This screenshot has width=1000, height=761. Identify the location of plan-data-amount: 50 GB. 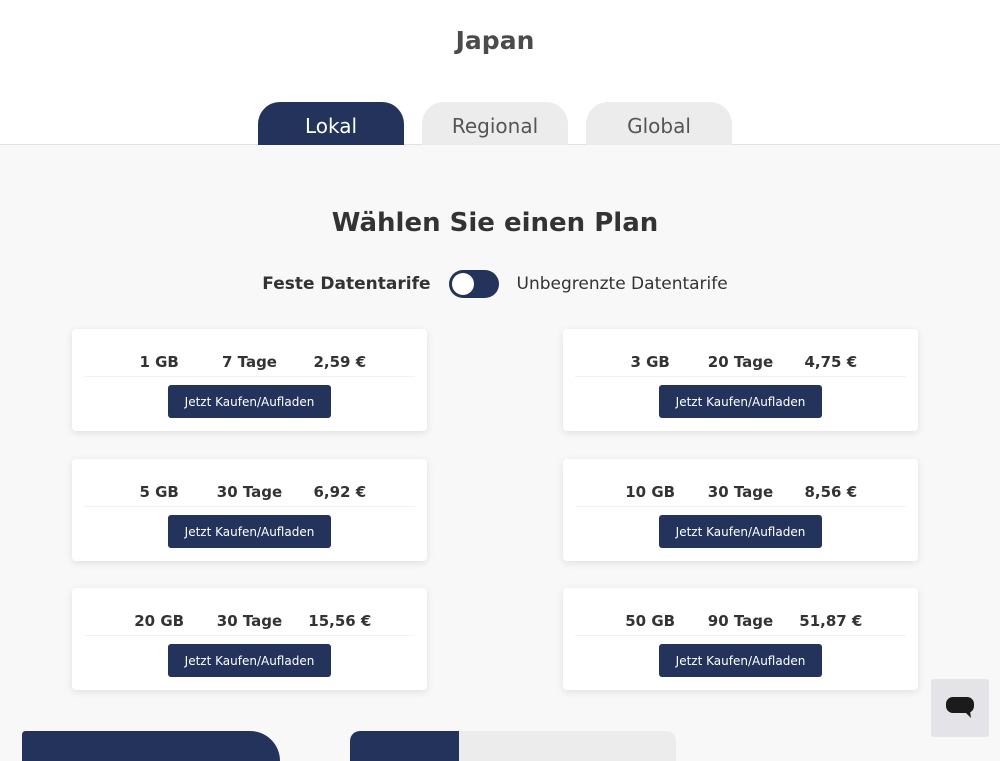
(650, 620).